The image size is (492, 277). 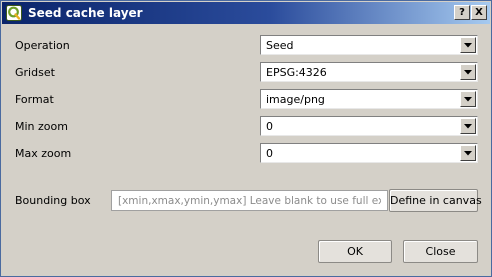 I want to click on gridset-select: EPSG:4326, so click(x=369, y=72).